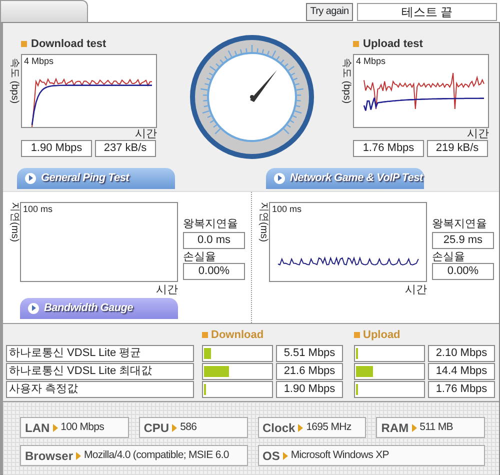 Image resolution: width=500 pixels, height=475 pixels. I want to click on info-value: 511 MB, so click(436, 427).